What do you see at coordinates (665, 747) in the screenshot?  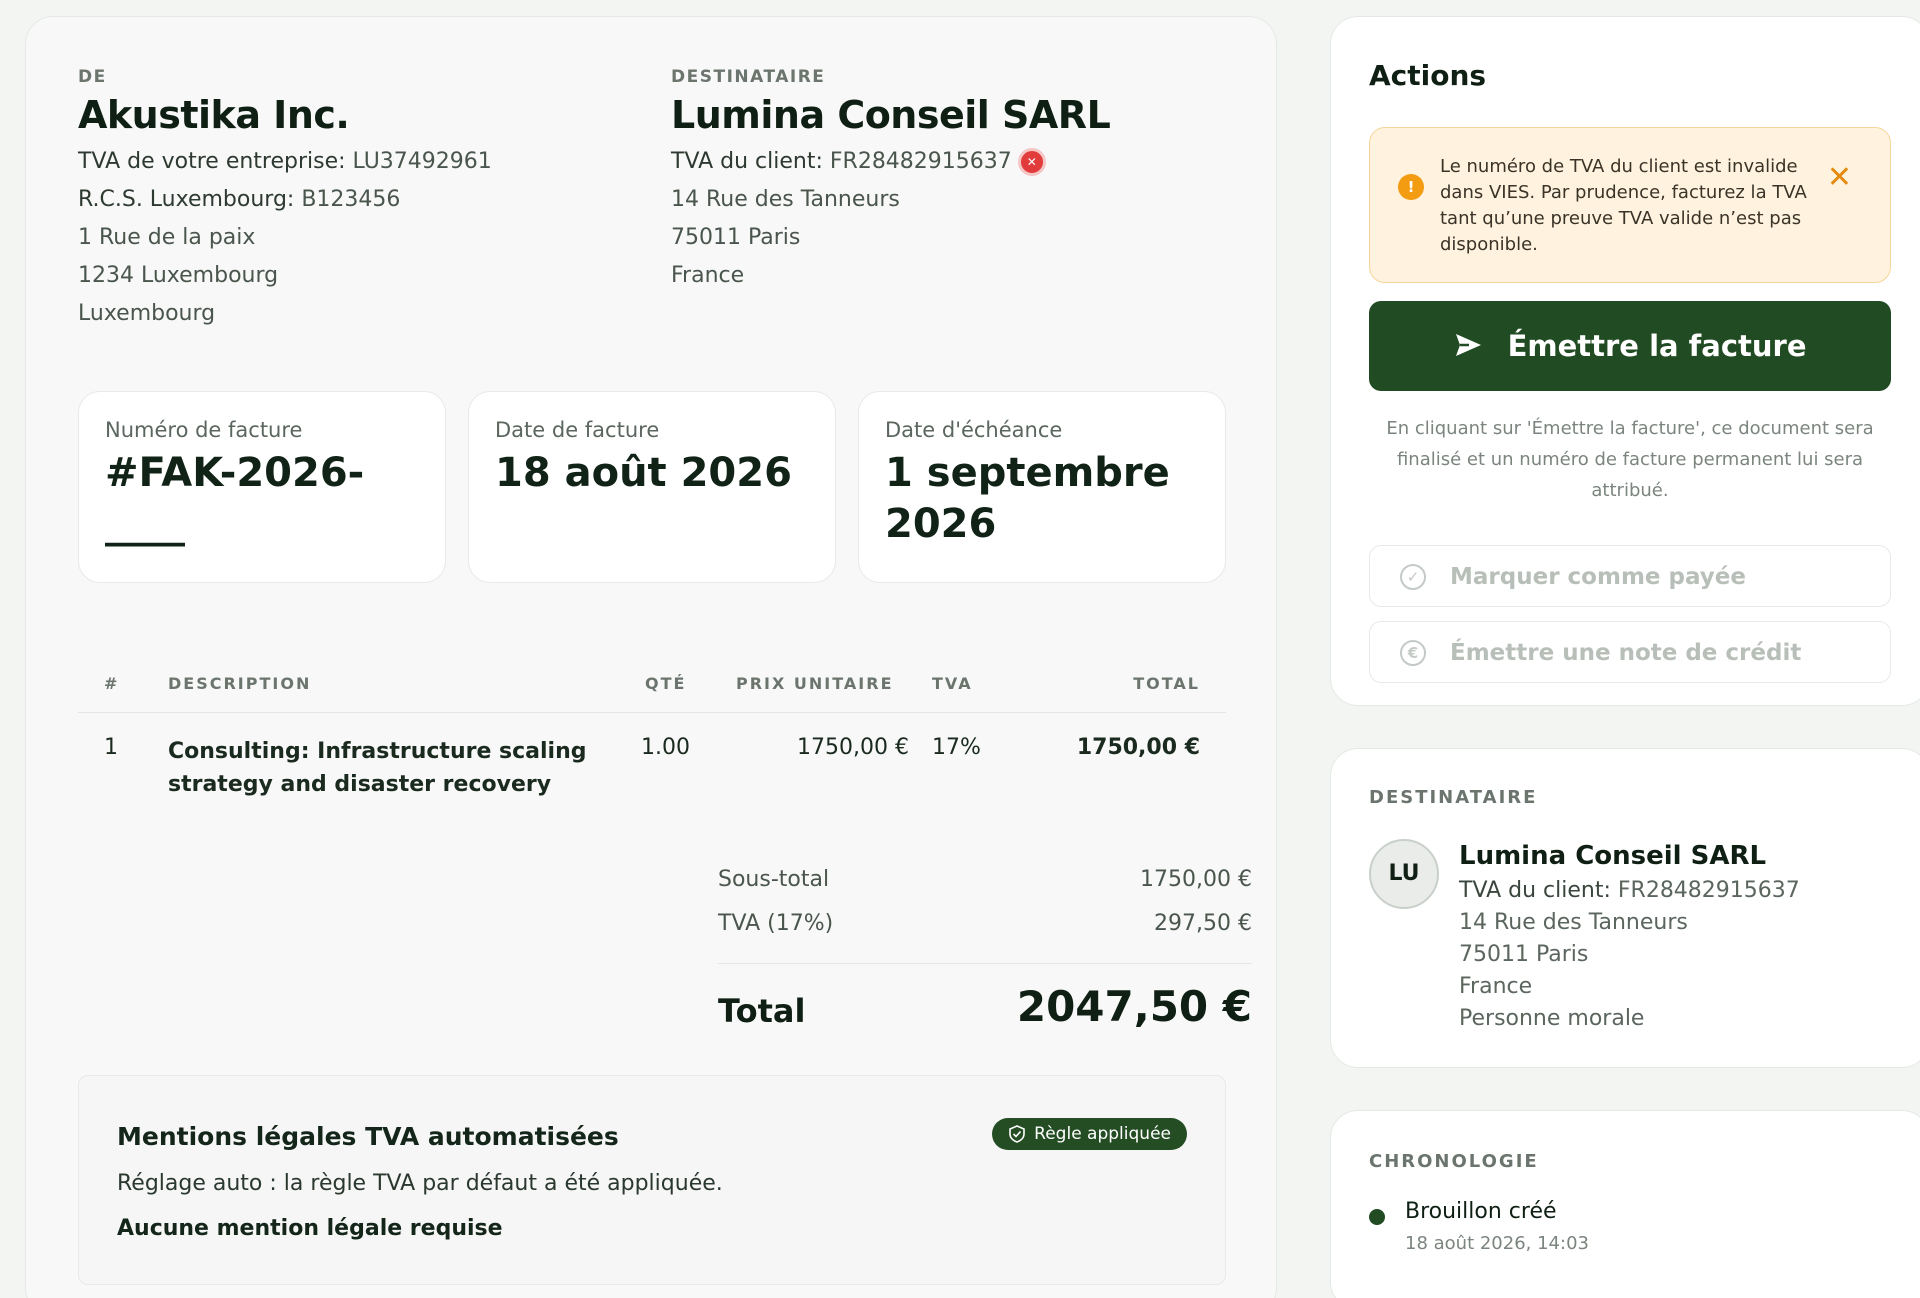 I see `row-qty: 1.00` at bounding box center [665, 747].